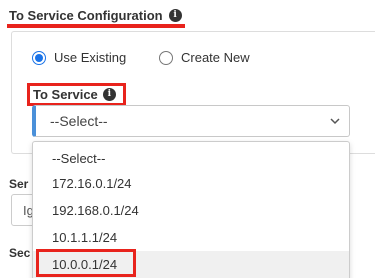 Image resolution: width=375 pixels, height=278 pixels. Describe the element at coordinates (39, 57) in the screenshot. I see `radio-use-existing-control` at that location.